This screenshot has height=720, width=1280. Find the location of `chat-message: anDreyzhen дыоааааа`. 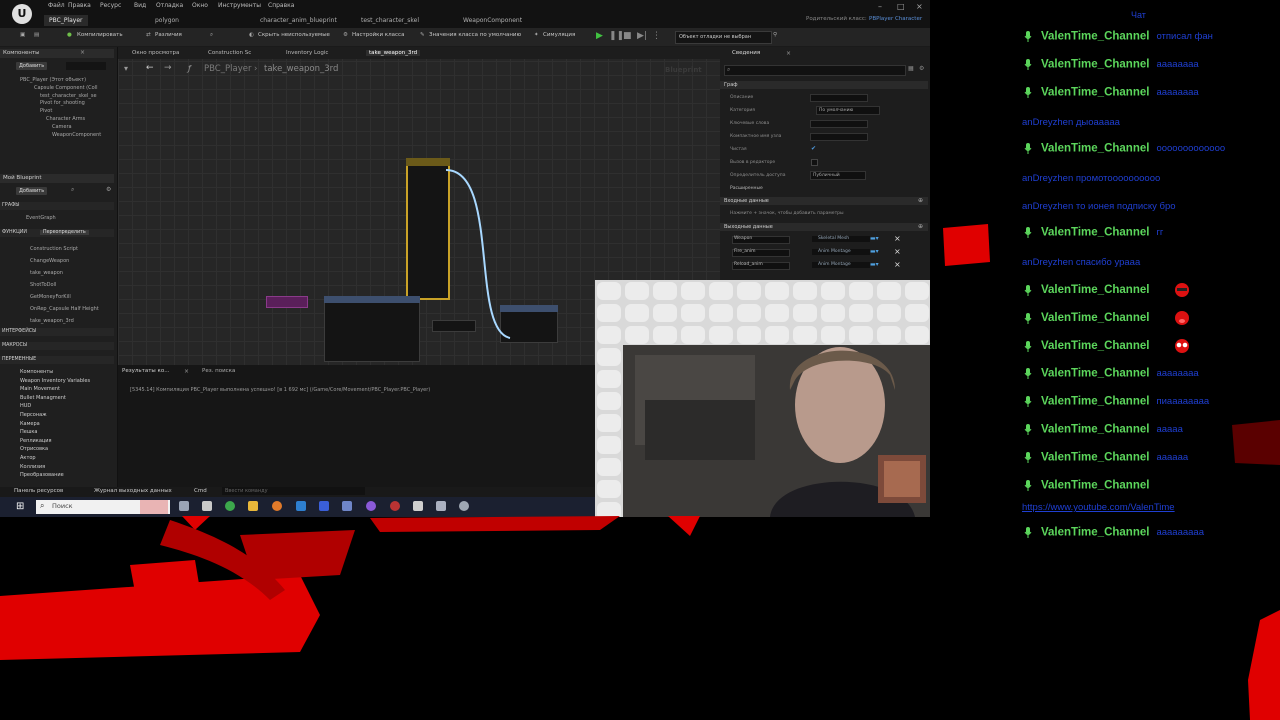

chat-message: anDreyzhen дыоааааа is located at coordinates (1071, 120).